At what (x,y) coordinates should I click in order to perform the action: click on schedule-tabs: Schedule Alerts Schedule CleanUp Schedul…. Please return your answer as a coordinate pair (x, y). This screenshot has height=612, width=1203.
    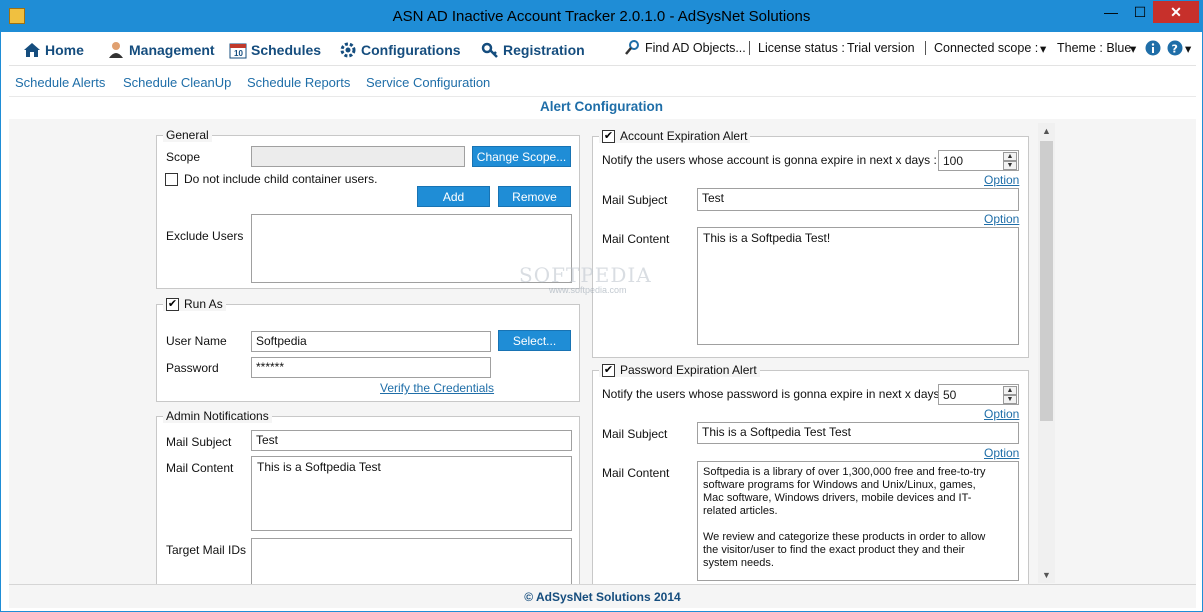
    Looking at the image, I should click on (602, 82).